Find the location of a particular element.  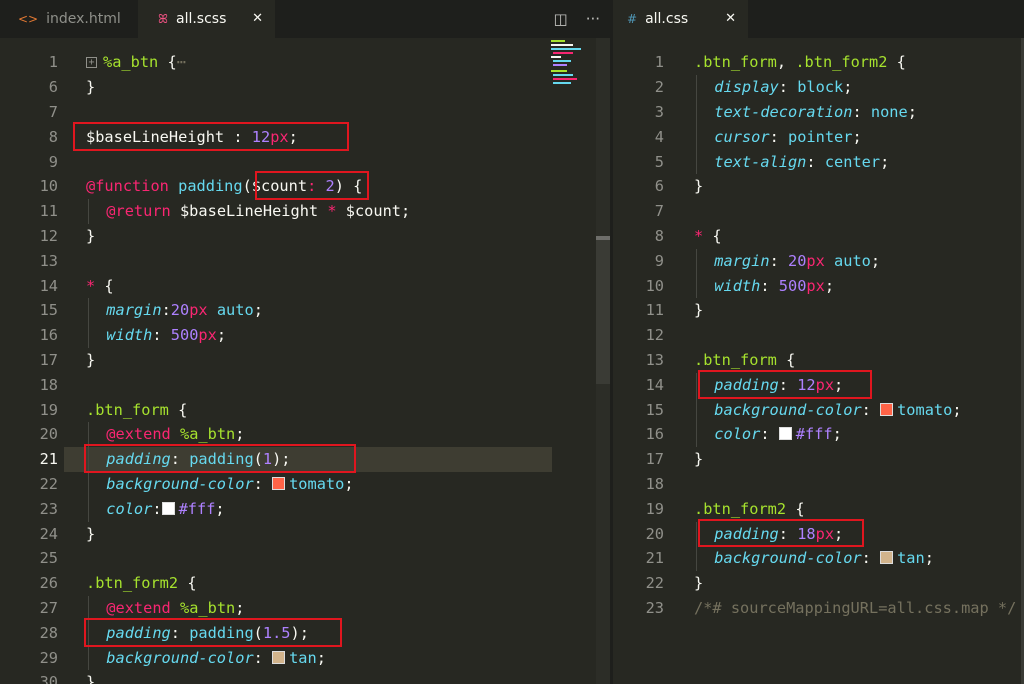

code-line: 8 * { is located at coordinates (818, 236).